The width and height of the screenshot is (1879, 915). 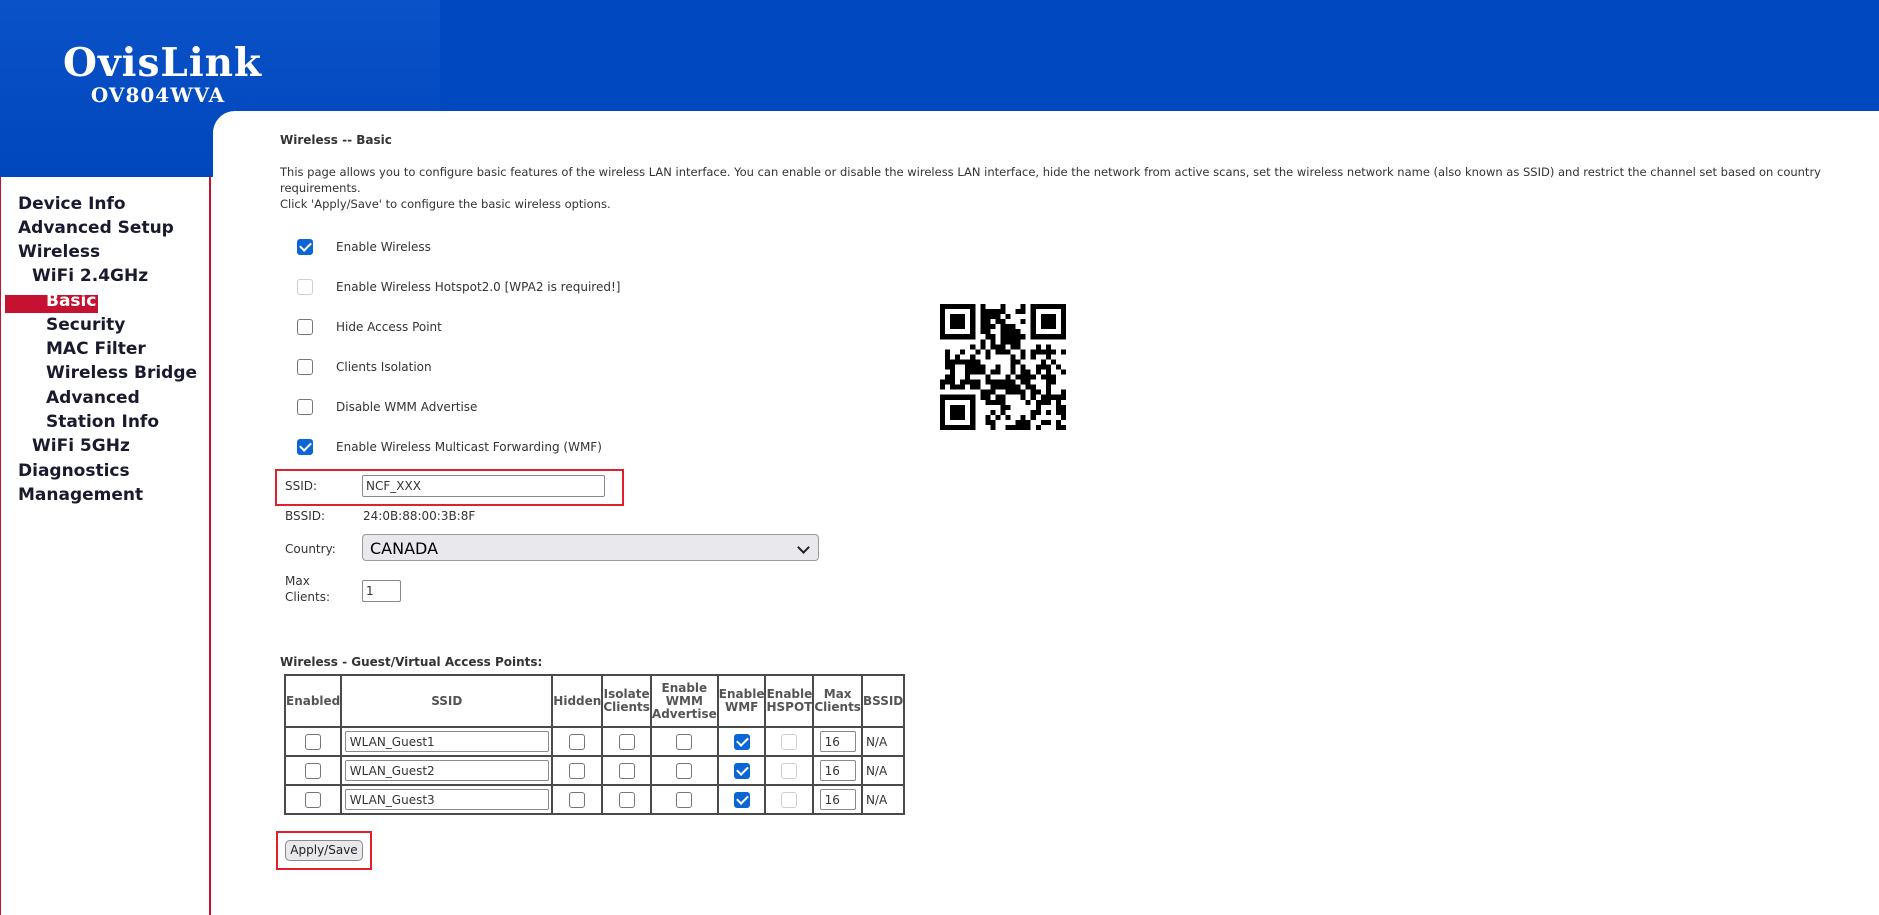 I want to click on bssid-value: 24:0B:88:00:3B:8F, so click(x=419, y=516).